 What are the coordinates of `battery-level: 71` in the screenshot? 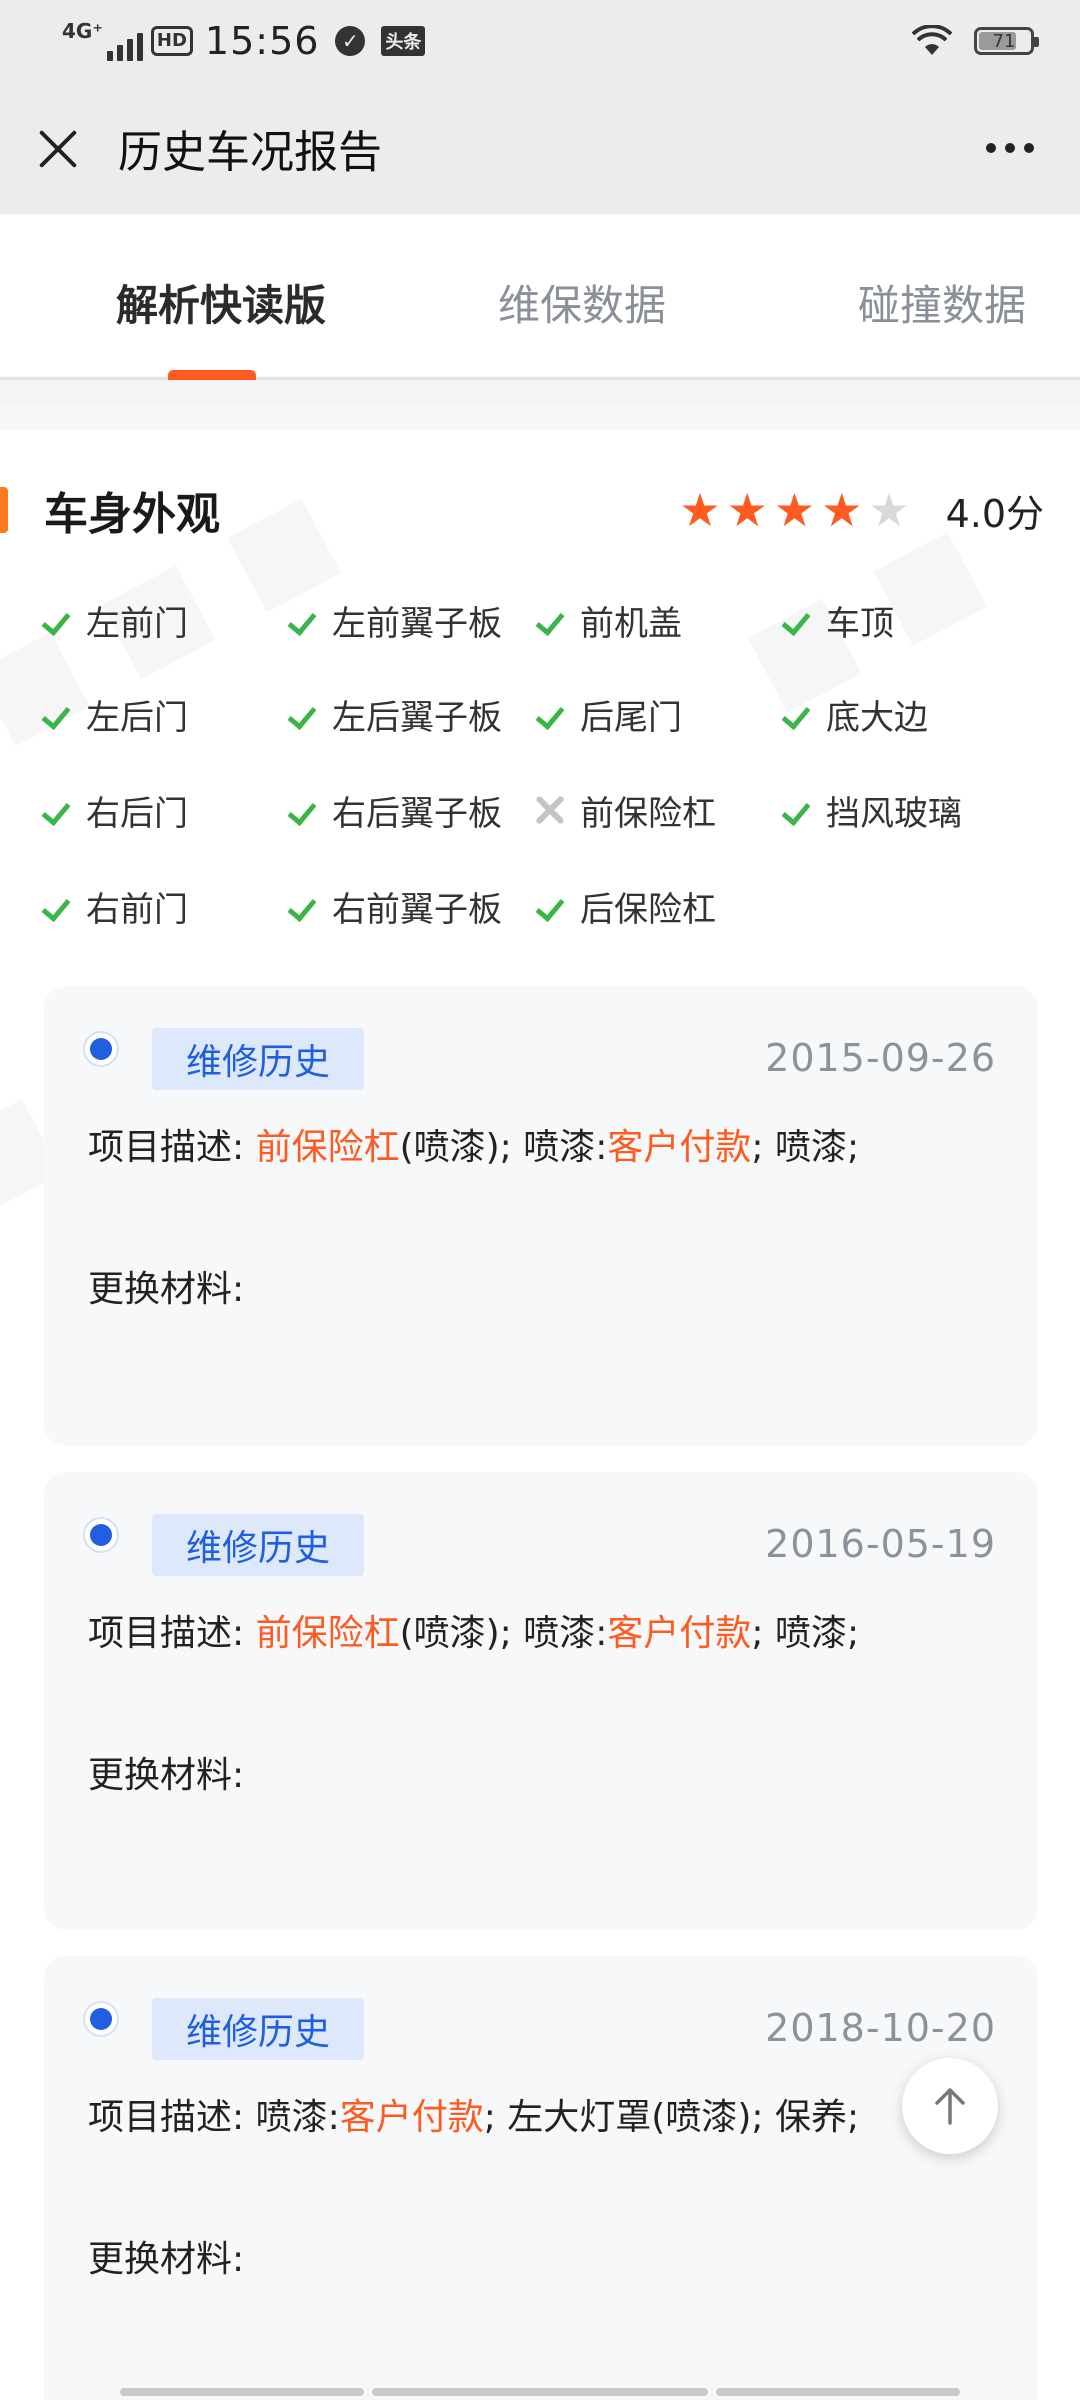 It's located at (1004, 41).